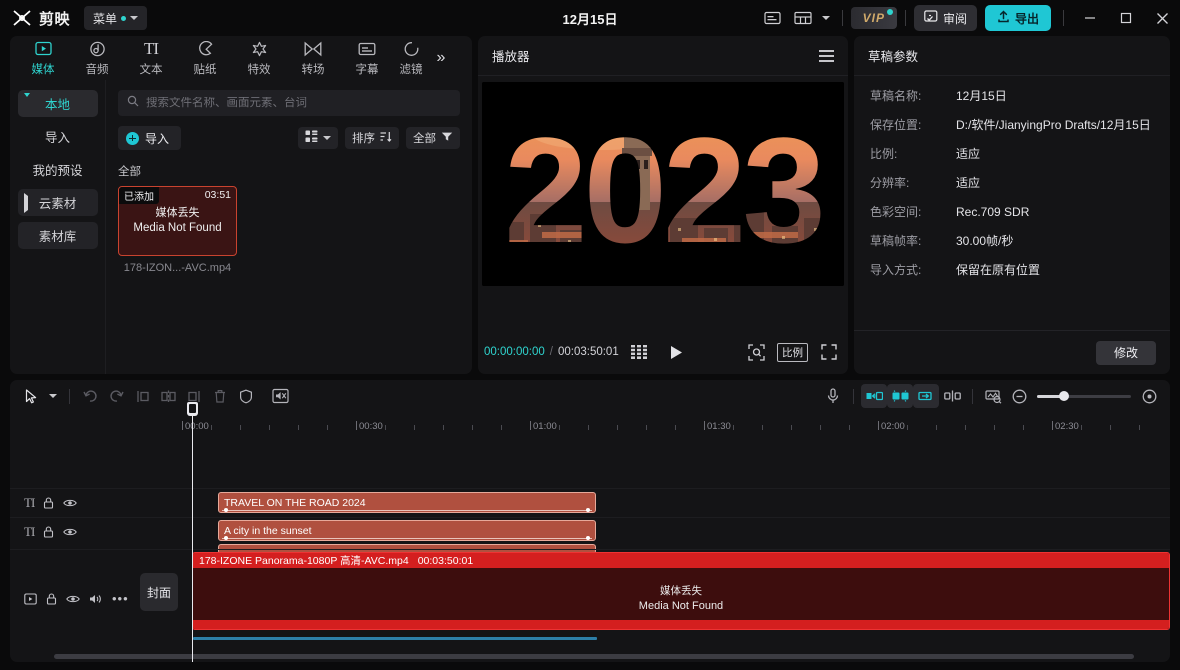 The width and height of the screenshot is (1180, 670). What do you see at coordinates (31, 396) in the screenshot?
I see `select-cursor-icon` at bounding box center [31, 396].